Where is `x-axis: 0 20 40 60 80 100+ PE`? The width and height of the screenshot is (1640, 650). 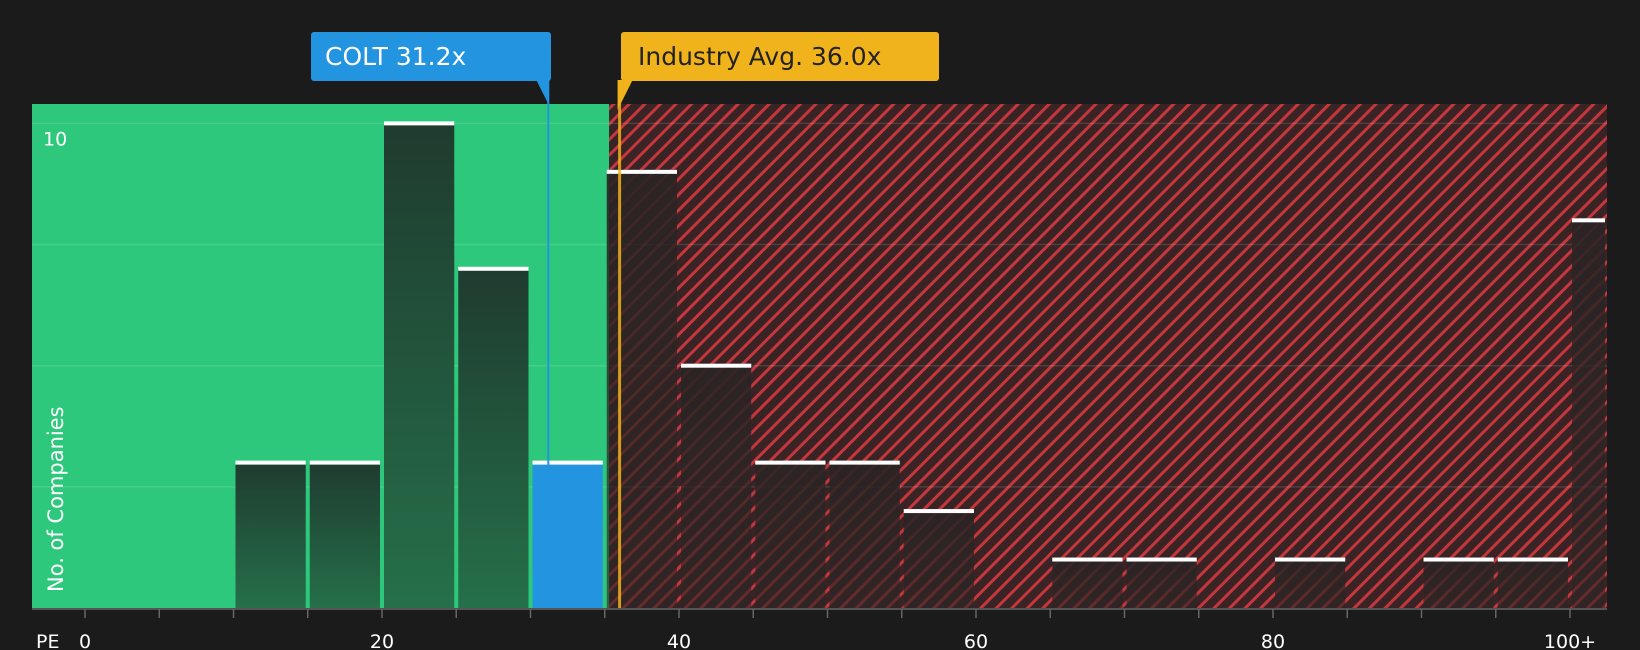 x-axis: 0 20 40 60 80 100+ PE is located at coordinates (819, 629).